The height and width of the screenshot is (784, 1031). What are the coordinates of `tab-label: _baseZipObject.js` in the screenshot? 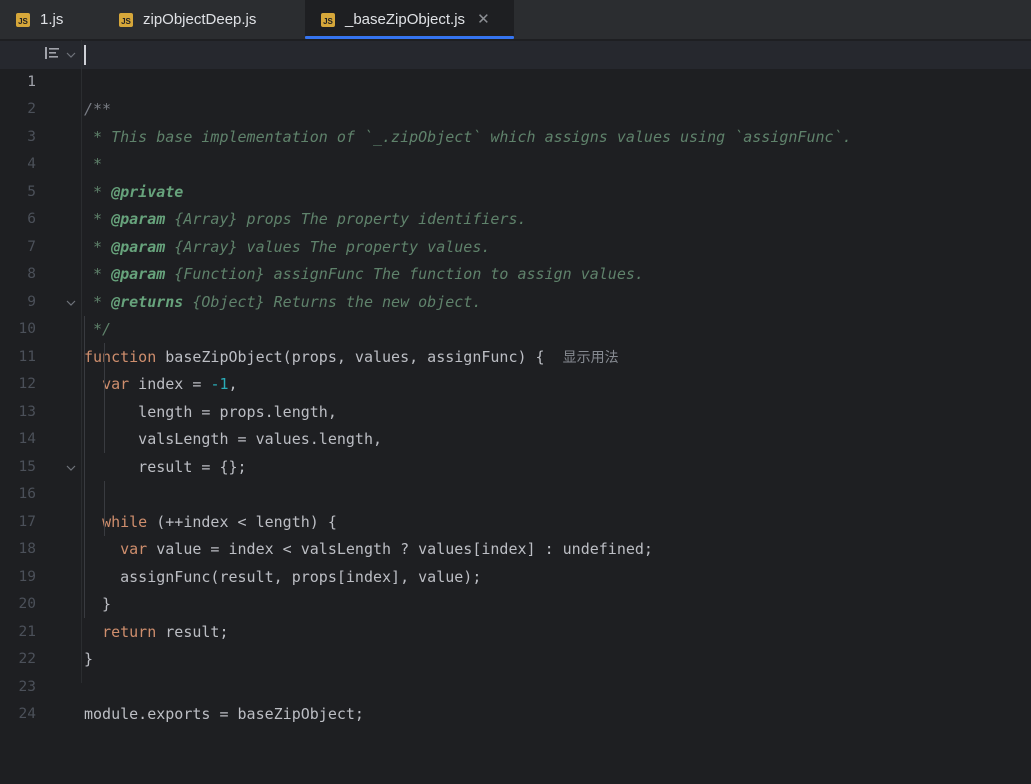 It's located at (405, 19).